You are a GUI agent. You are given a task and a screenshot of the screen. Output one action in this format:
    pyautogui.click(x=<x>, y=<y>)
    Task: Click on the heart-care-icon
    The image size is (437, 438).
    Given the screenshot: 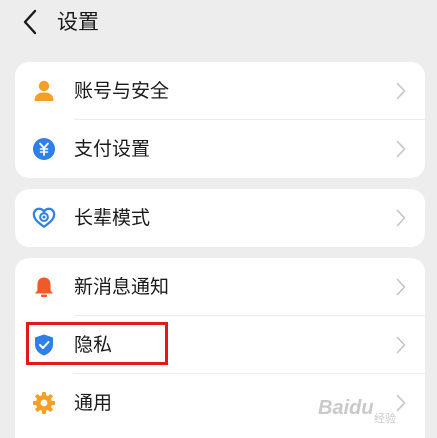 What is the action you would take?
    pyautogui.click(x=44, y=218)
    